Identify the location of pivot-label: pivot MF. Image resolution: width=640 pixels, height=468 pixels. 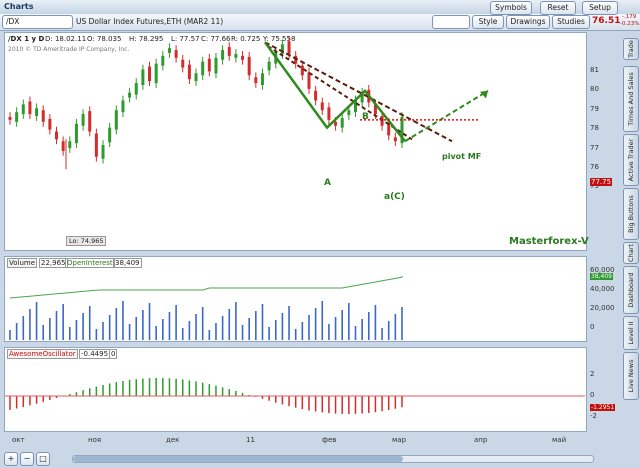
(462, 156).